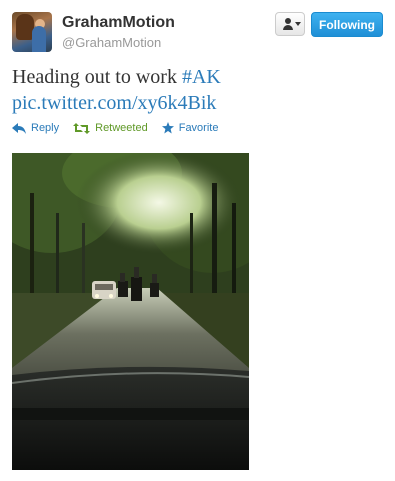 This screenshot has width=395, height=481. I want to click on hashtag-link: #AK, so click(201, 77).